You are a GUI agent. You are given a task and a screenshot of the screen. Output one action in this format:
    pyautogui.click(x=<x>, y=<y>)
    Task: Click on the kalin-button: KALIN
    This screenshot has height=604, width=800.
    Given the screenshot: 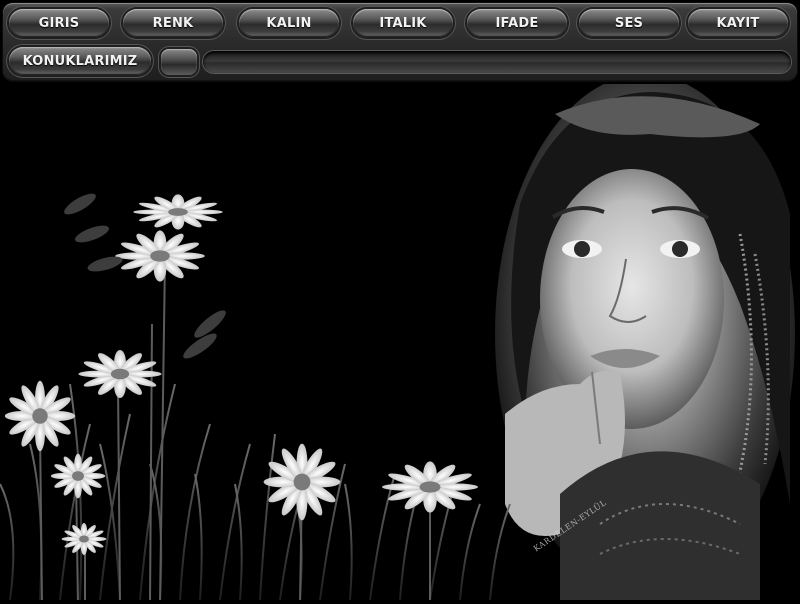 What is the action you would take?
    pyautogui.click(x=289, y=23)
    